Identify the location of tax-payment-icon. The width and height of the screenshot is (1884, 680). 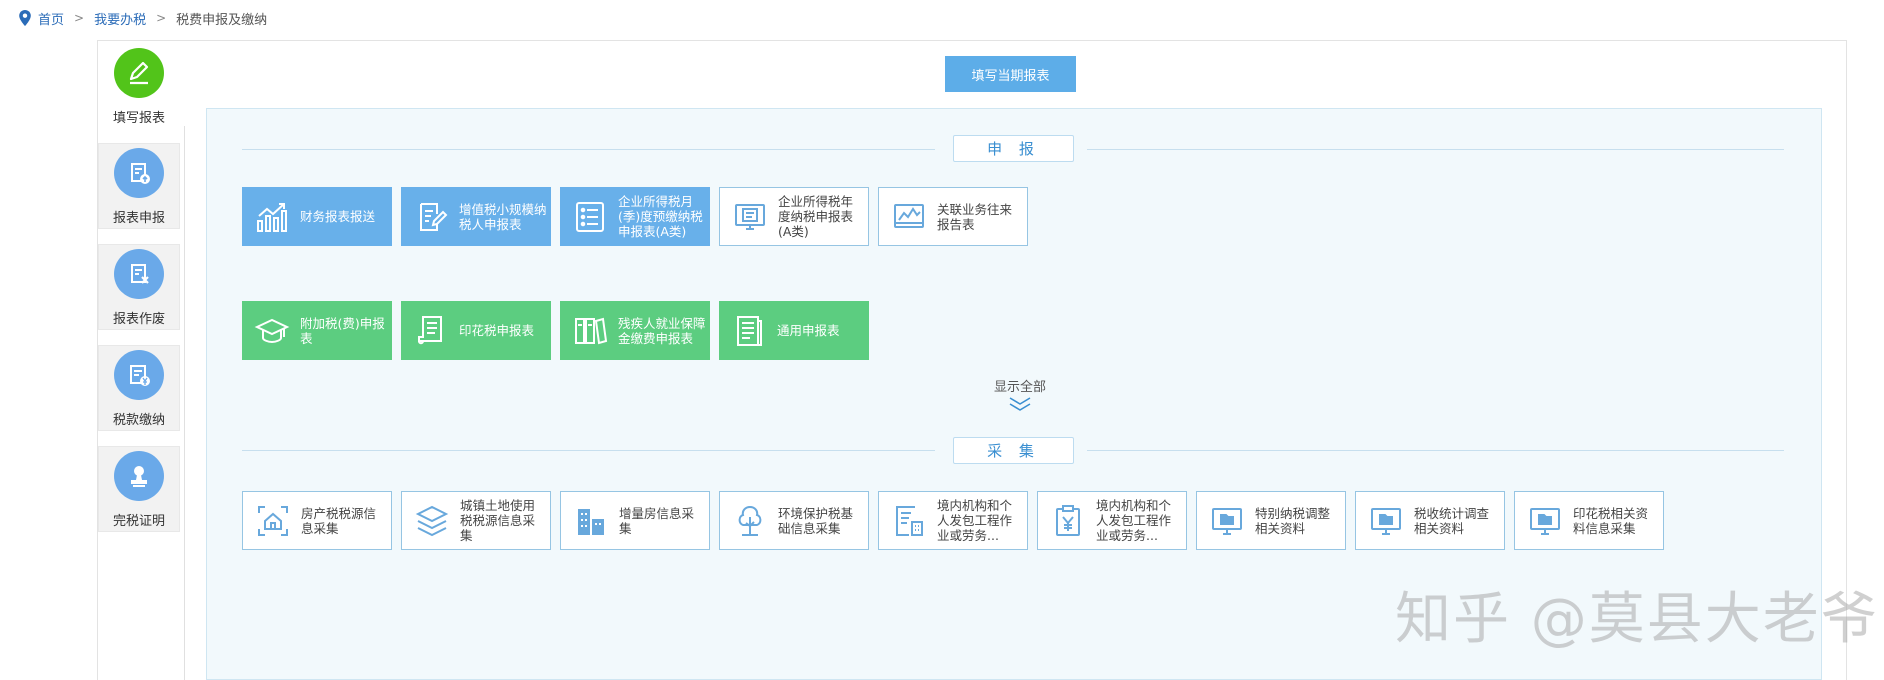
(139, 375).